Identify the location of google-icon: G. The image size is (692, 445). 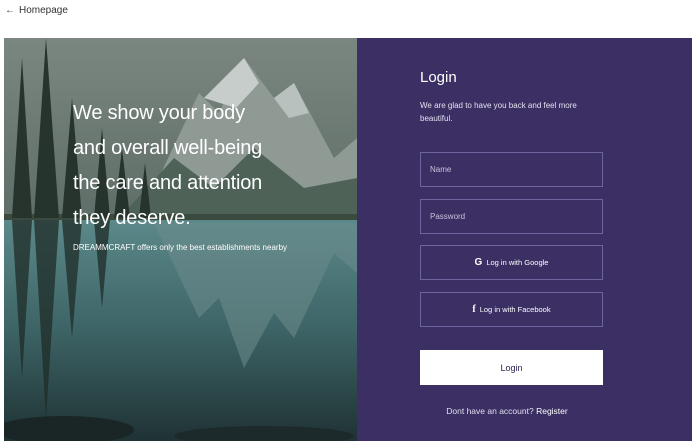
(478, 262).